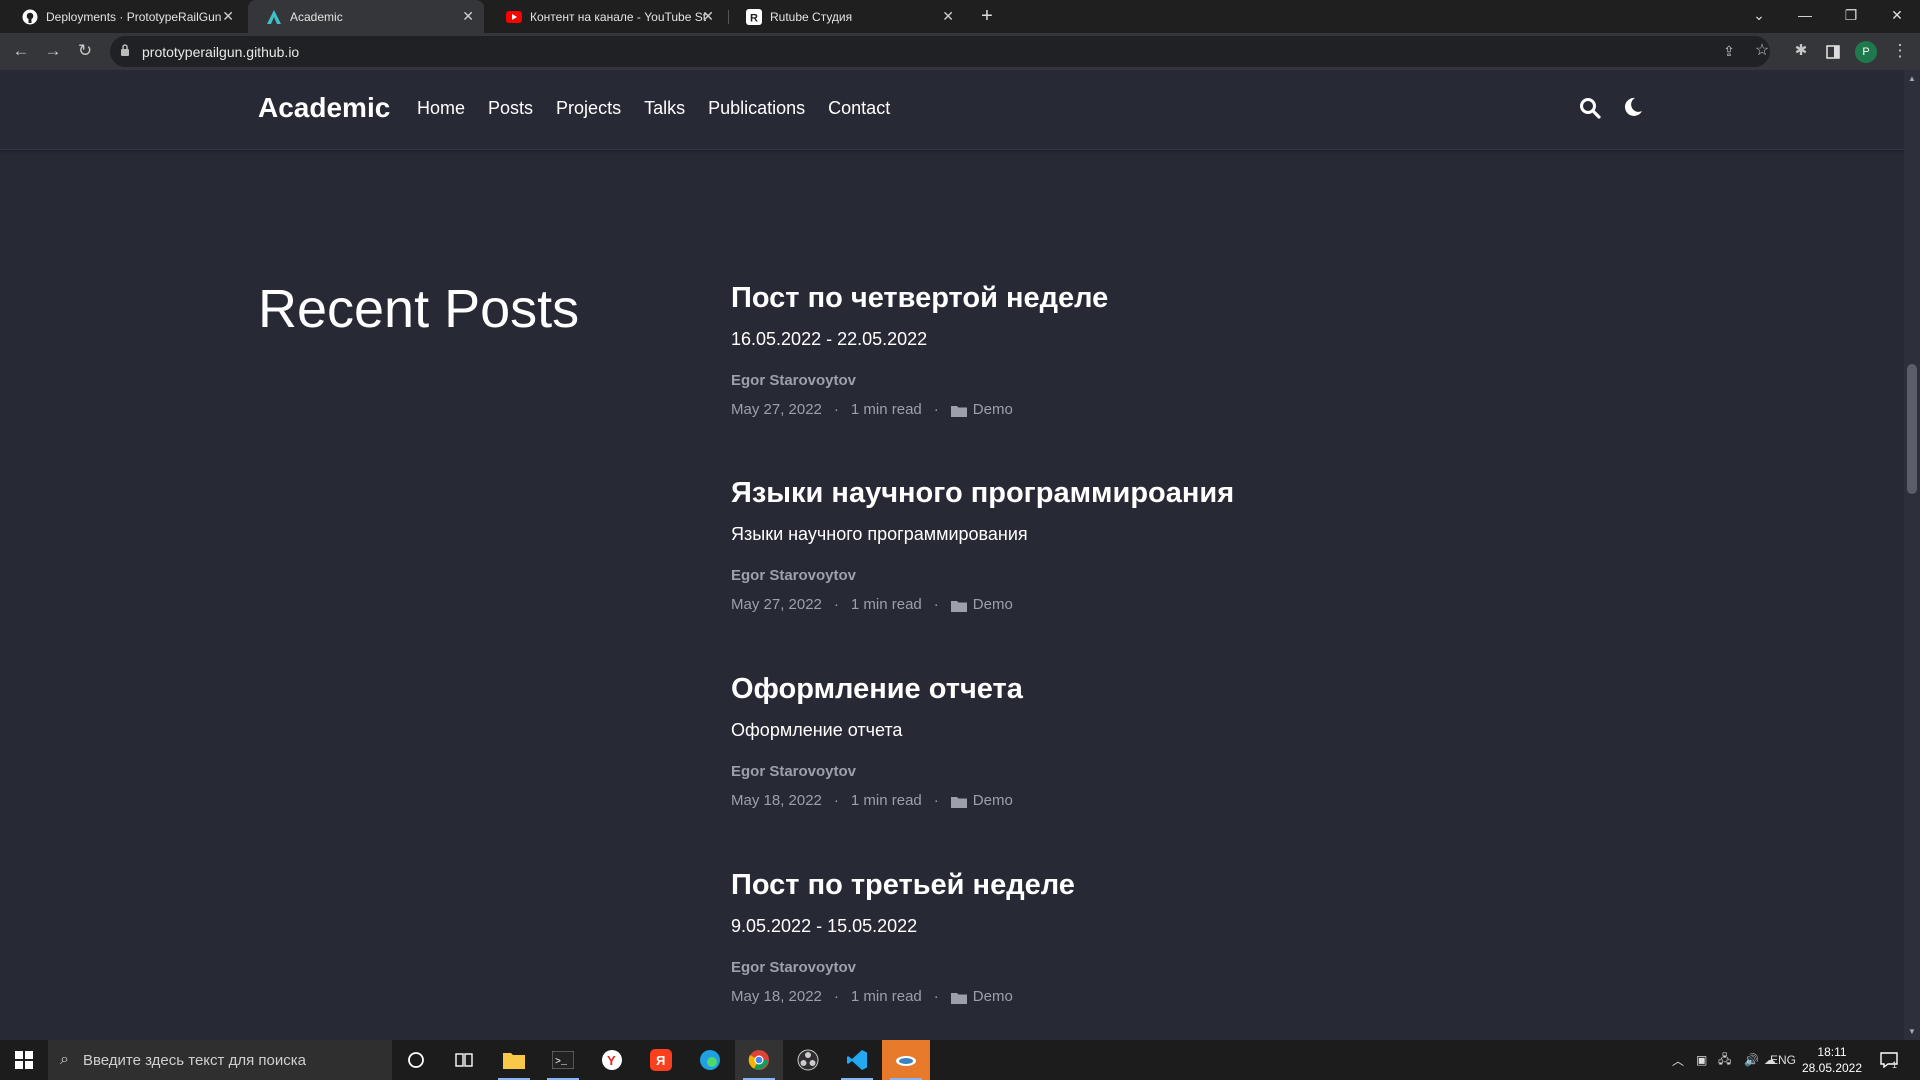  Describe the element at coordinates (1635, 109) in the screenshot. I see `dark-mode-moon-icon` at that location.